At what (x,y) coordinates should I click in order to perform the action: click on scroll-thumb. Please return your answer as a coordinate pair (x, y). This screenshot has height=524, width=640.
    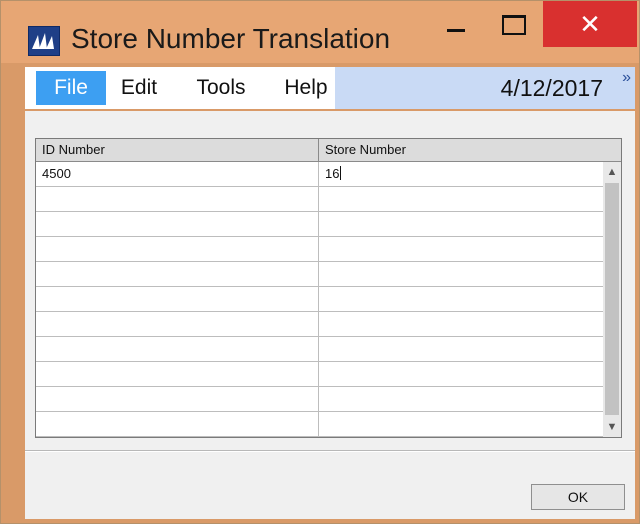
    Looking at the image, I should click on (612, 299).